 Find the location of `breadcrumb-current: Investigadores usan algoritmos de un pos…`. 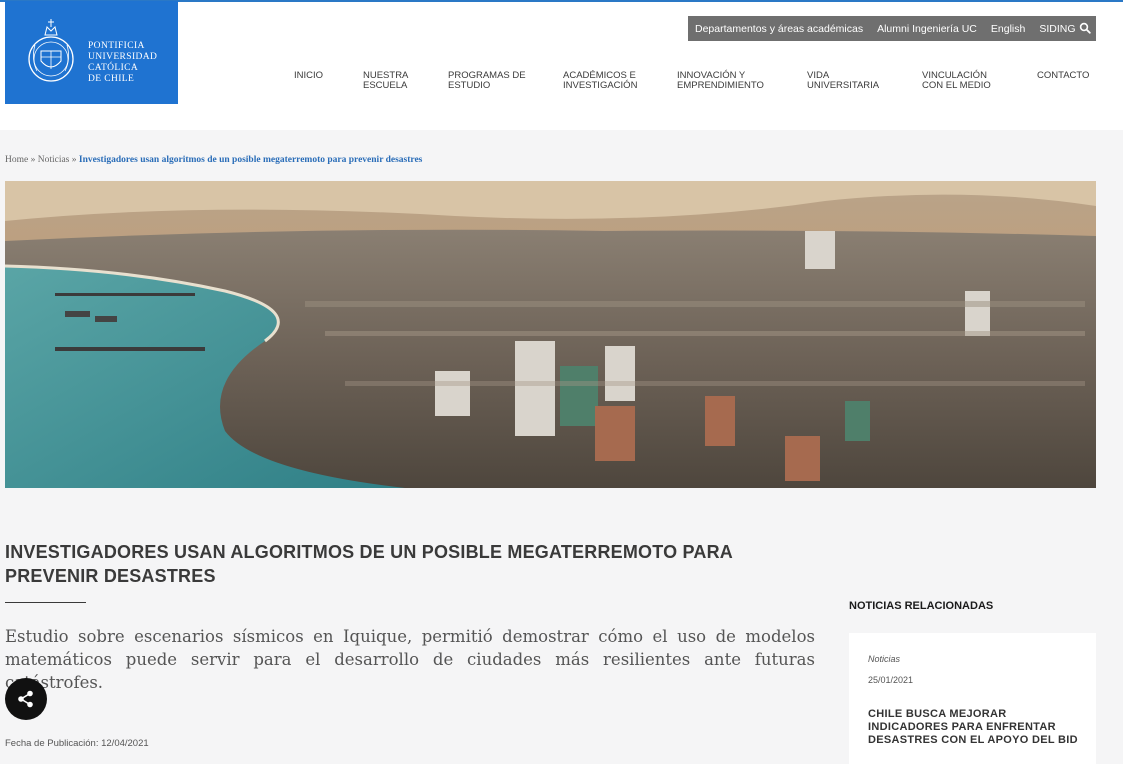

breadcrumb-current: Investigadores usan algoritmos de un pos… is located at coordinates (250, 160).